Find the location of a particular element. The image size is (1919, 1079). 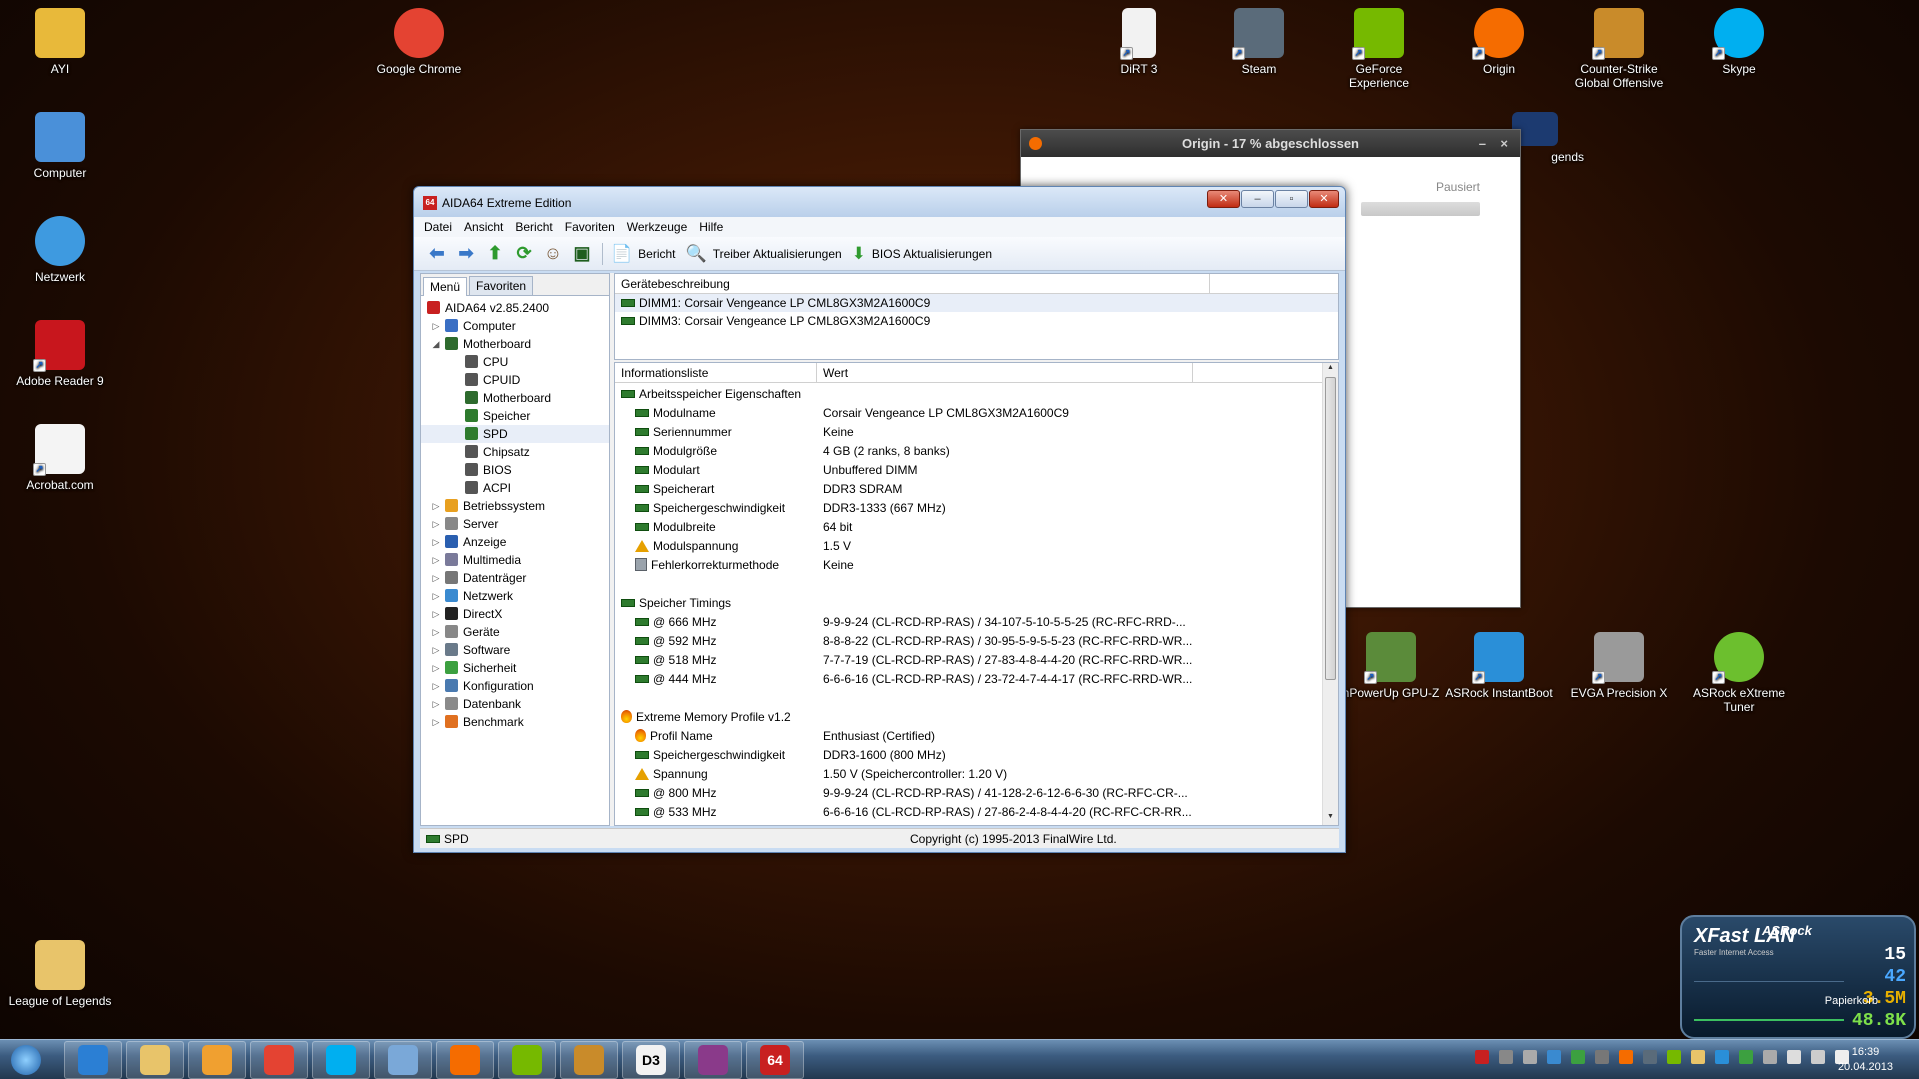

desktop-icon-geforce: ↗ GeForce Experience is located at coordinates (1379, 49).